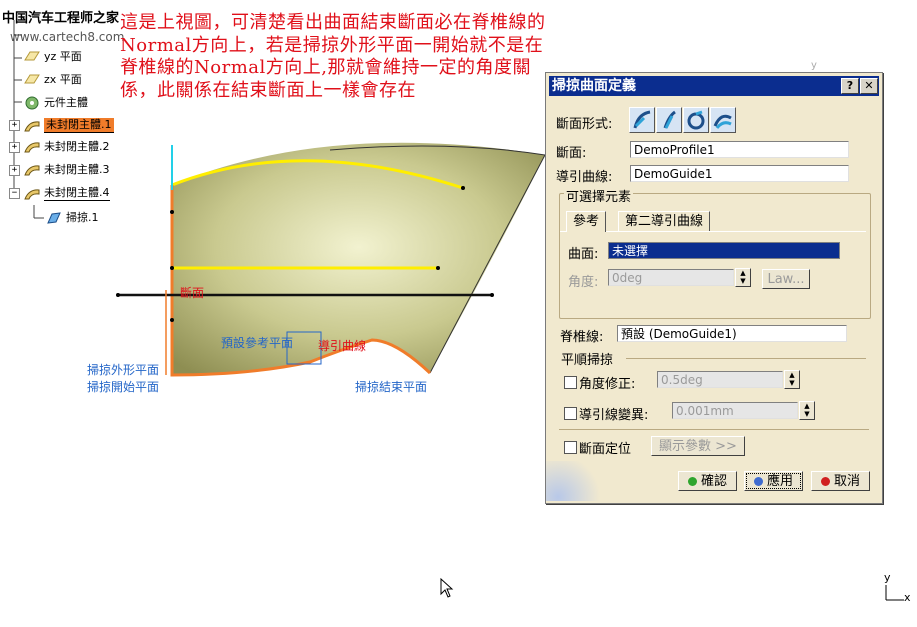 The width and height of the screenshot is (917, 627). What do you see at coordinates (850, 86) in the screenshot?
I see `help-button: ?` at bounding box center [850, 86].